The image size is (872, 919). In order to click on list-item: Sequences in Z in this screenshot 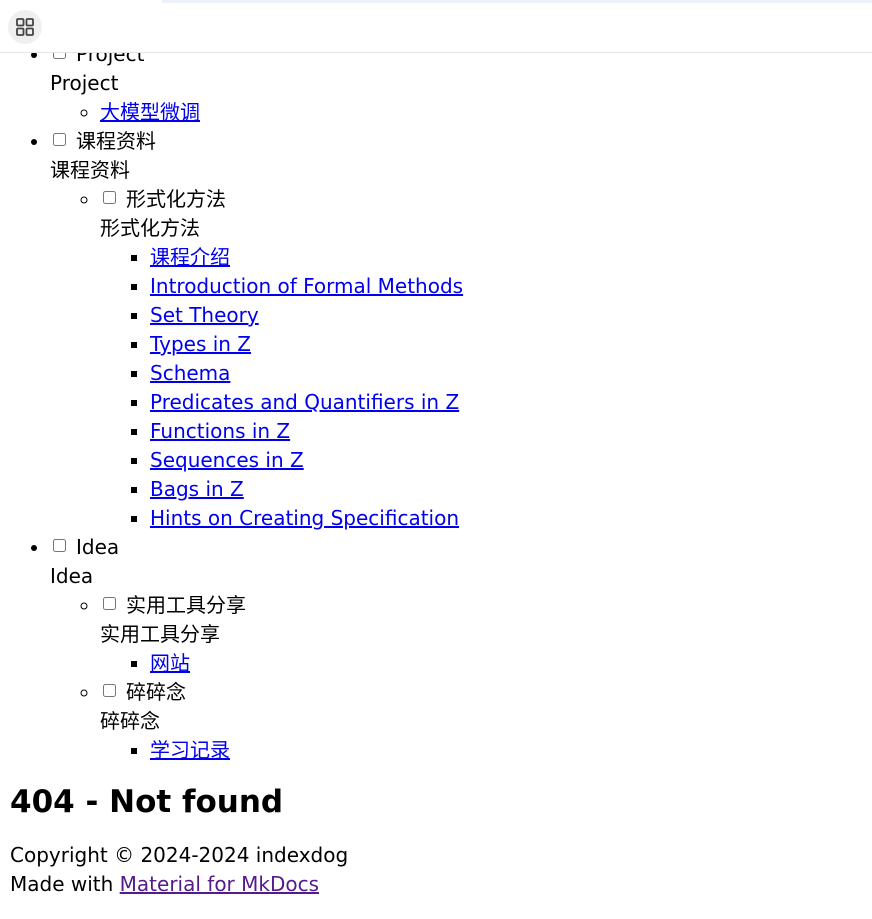, I will do `click(511, 460)`.